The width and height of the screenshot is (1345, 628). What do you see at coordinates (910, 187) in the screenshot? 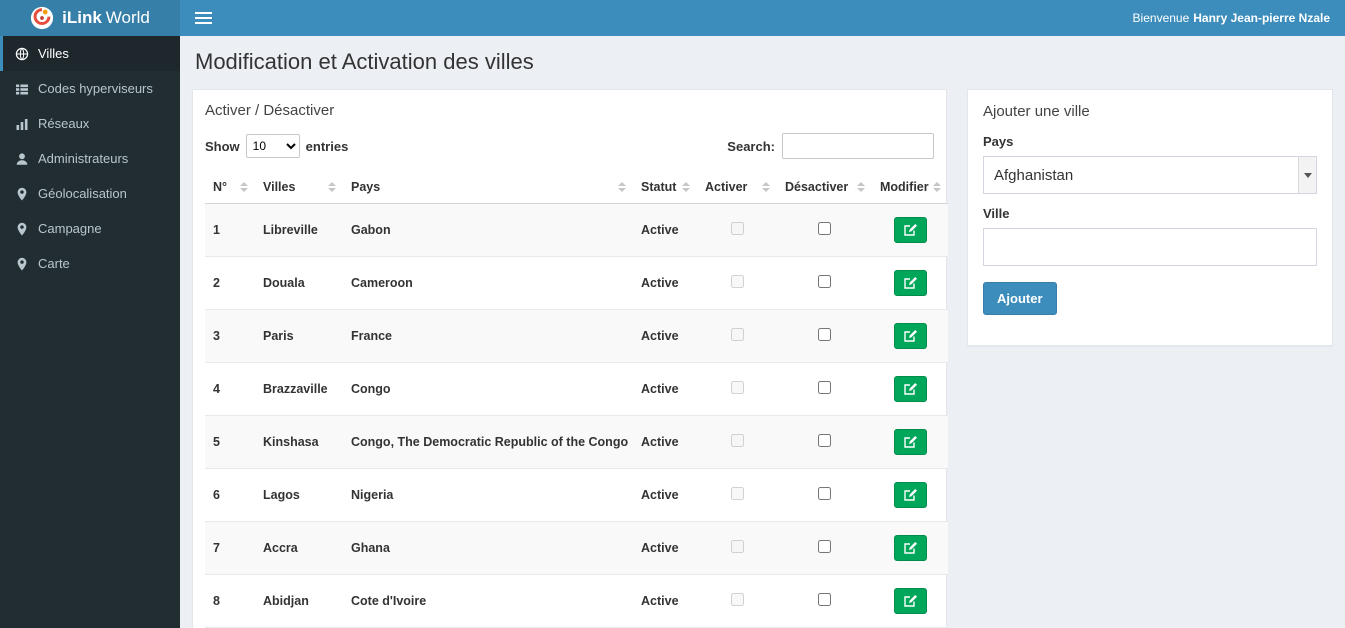
I see `column-header-modifier: Modifier` at bounding box center [910, 187].